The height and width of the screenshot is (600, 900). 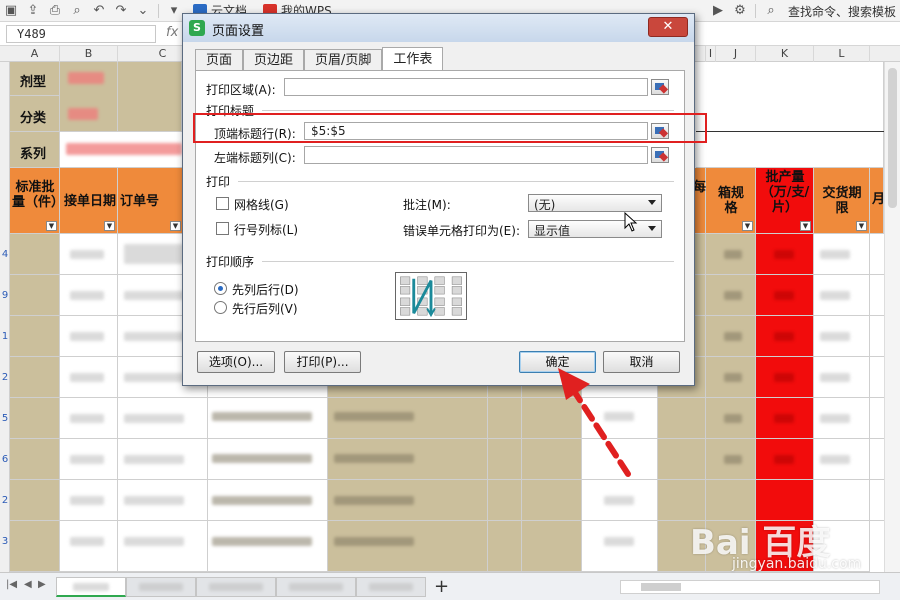 What do you see at coordinates (219, 60) in the screenshot?
I see `tab-page: 页面` at bounding box center [219, 60].